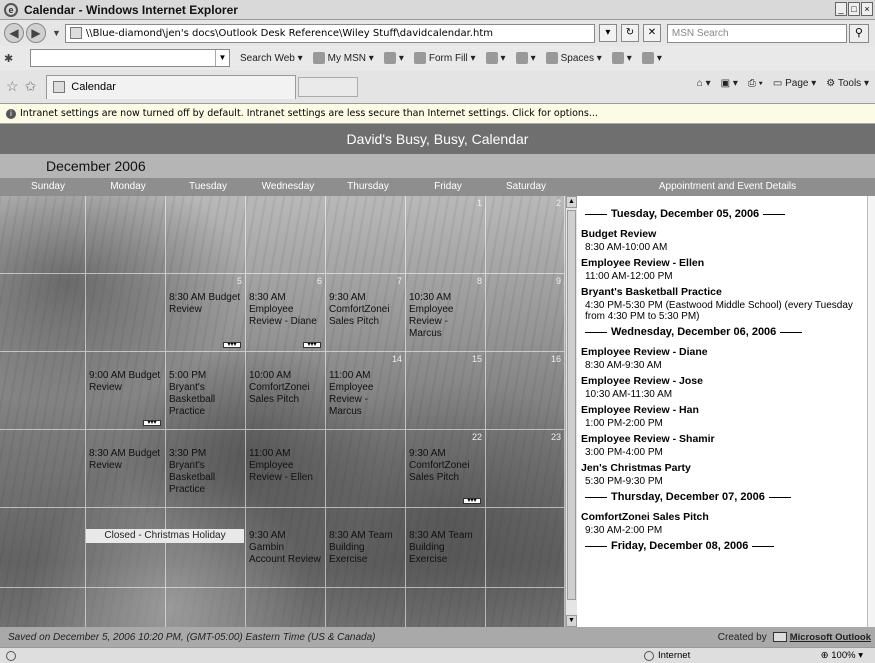 The height and width of the screenshot is (663, 875). I want to click on mail-button: ▾, so click(525, 58).